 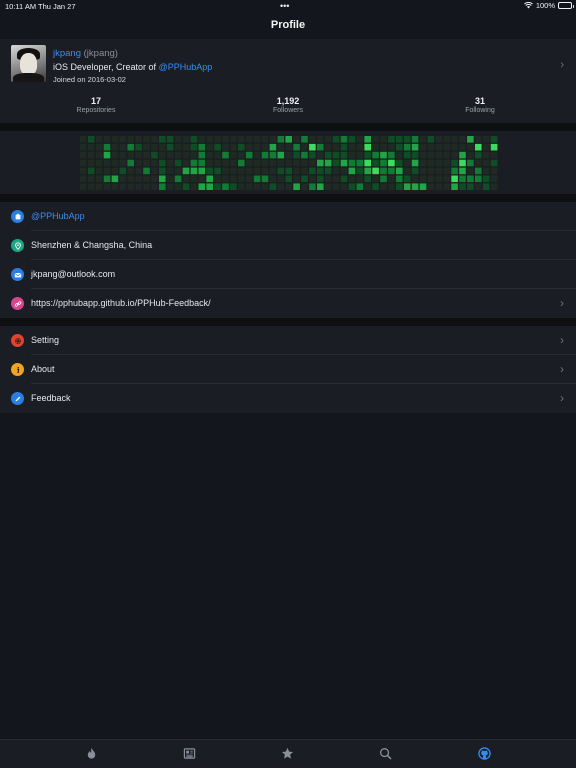 What do you see at coordinates (89, 79) in the screenshot?
I see `profile-joined: Joined on 2016-03-02` at bounding box center [89, 79].